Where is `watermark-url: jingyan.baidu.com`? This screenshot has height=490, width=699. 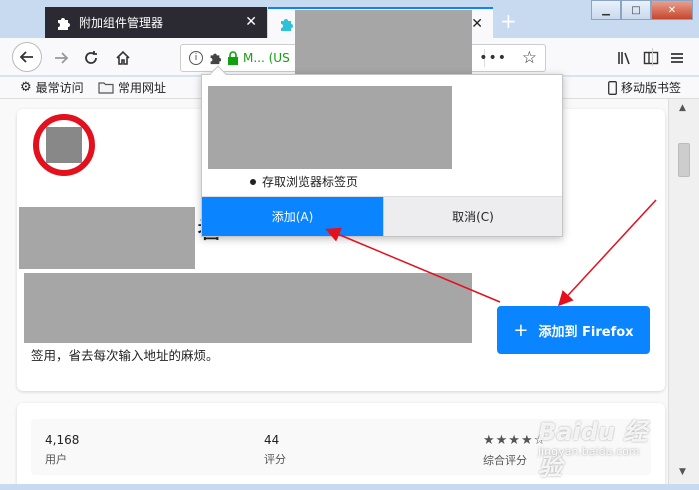 watermark-url: jingyan.baidu.com is located at coordinates (589, 451).